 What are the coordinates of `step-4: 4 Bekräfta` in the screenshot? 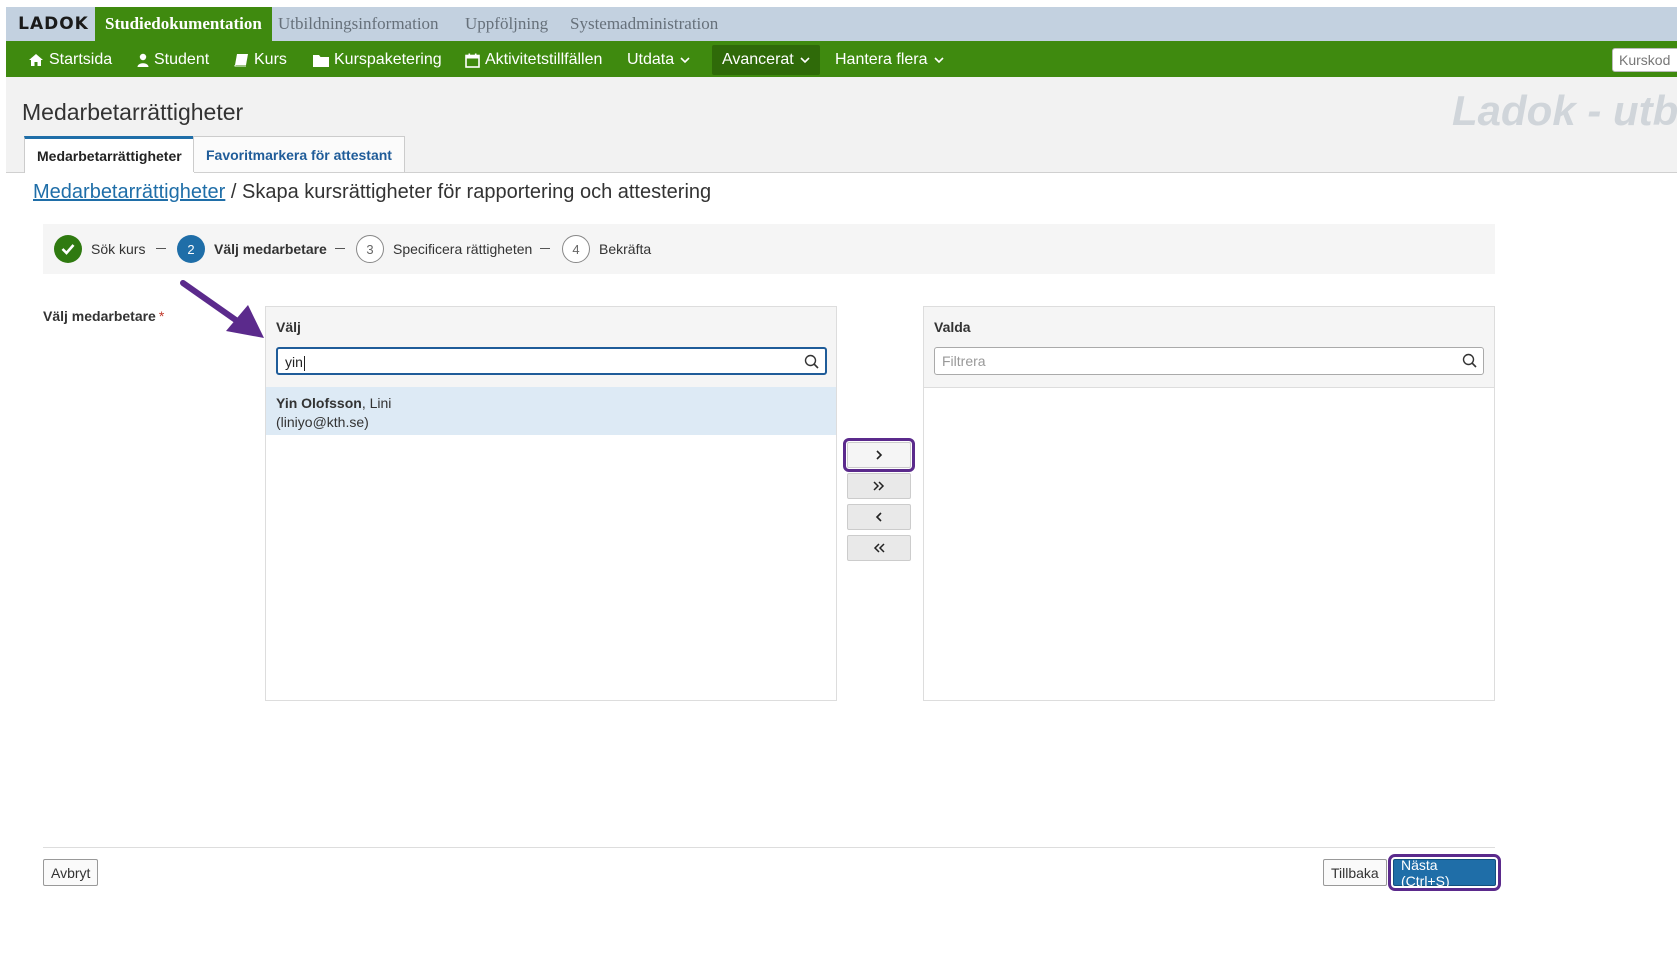 It's located at (606, 249).